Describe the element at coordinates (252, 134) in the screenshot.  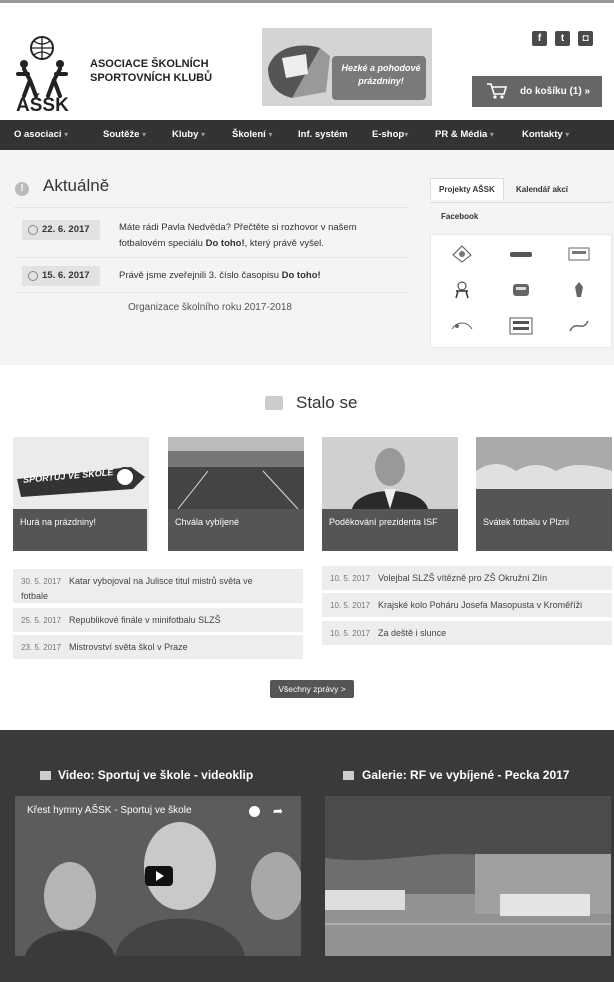
I see `nav-item-skoleni: Školení ▾` at that location.